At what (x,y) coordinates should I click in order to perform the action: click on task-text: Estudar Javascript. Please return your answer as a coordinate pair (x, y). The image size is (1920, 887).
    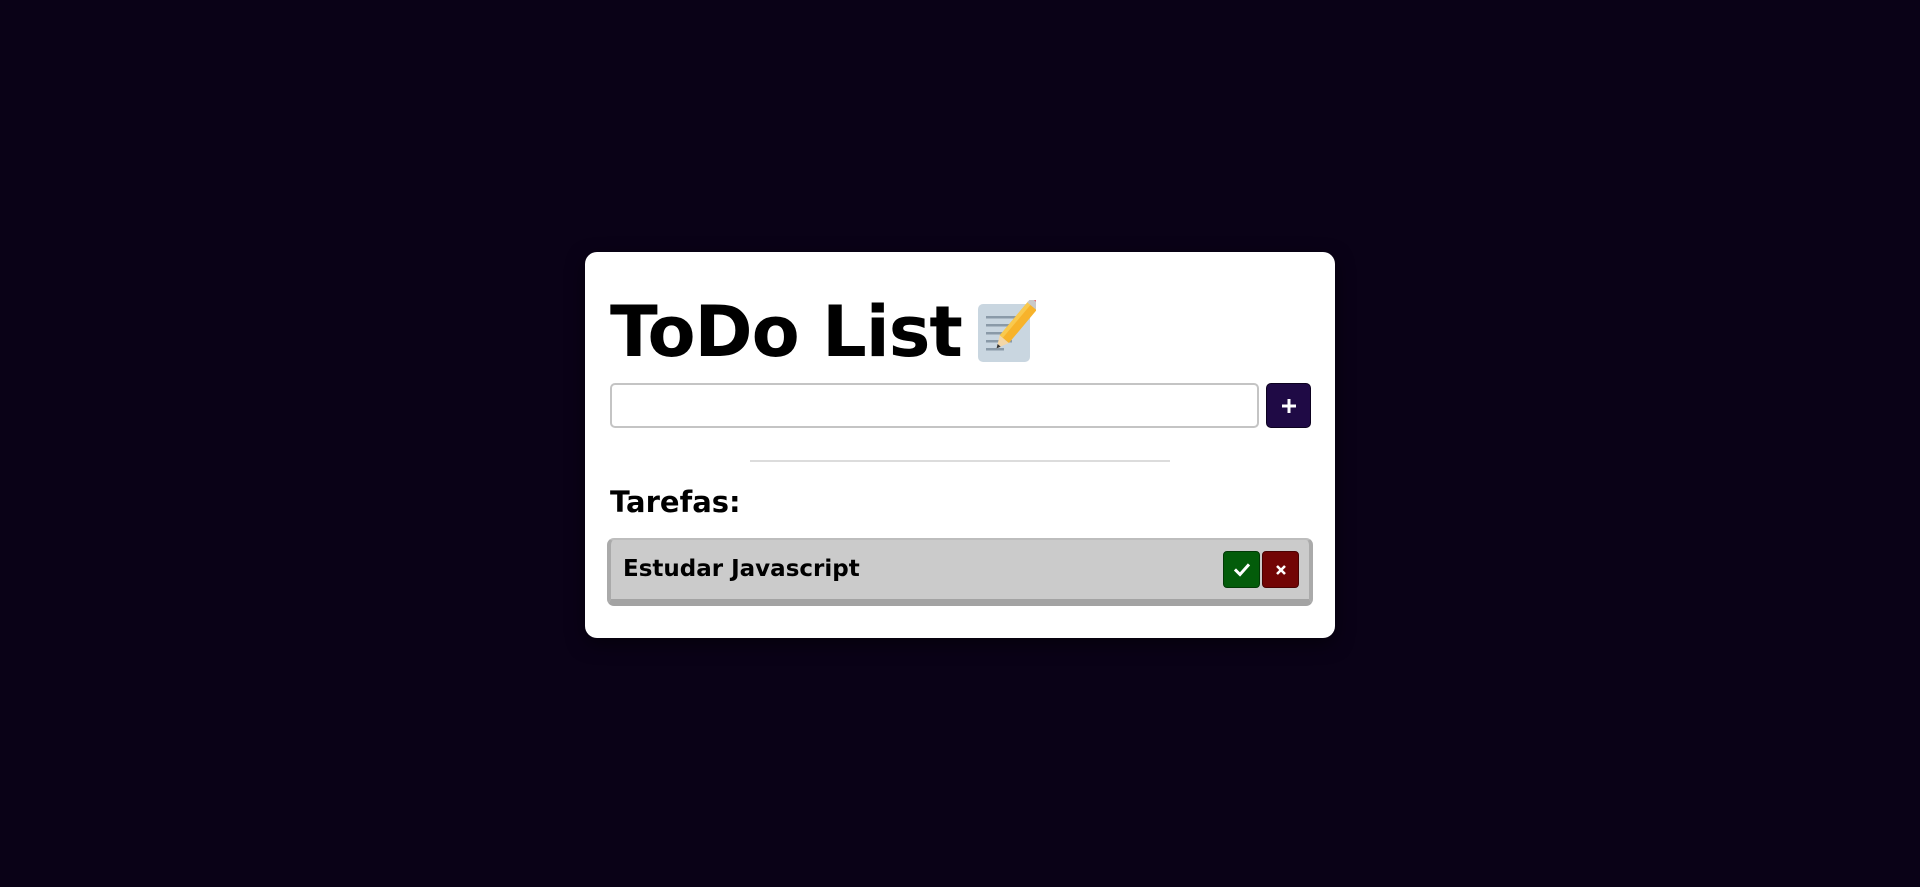
    Looking at the image, I should click on (741, 569).